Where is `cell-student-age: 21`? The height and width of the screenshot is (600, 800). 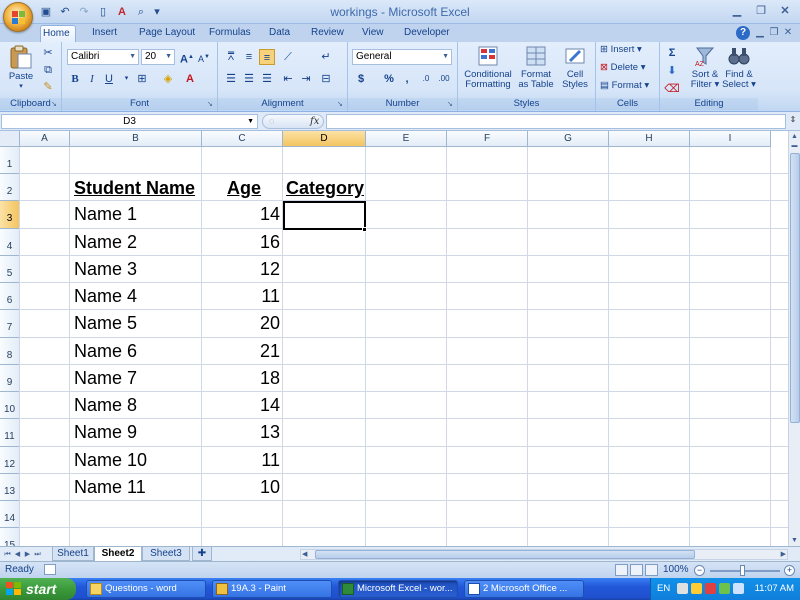
cell-student-age: 21 is located at coordinates (242, 351).